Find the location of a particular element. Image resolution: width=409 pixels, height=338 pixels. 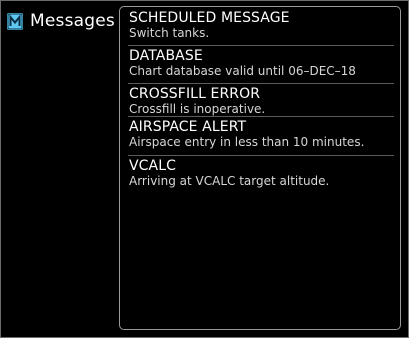

message-title: SCHEDULED MESSAGE is located at coordinates (209, 18).